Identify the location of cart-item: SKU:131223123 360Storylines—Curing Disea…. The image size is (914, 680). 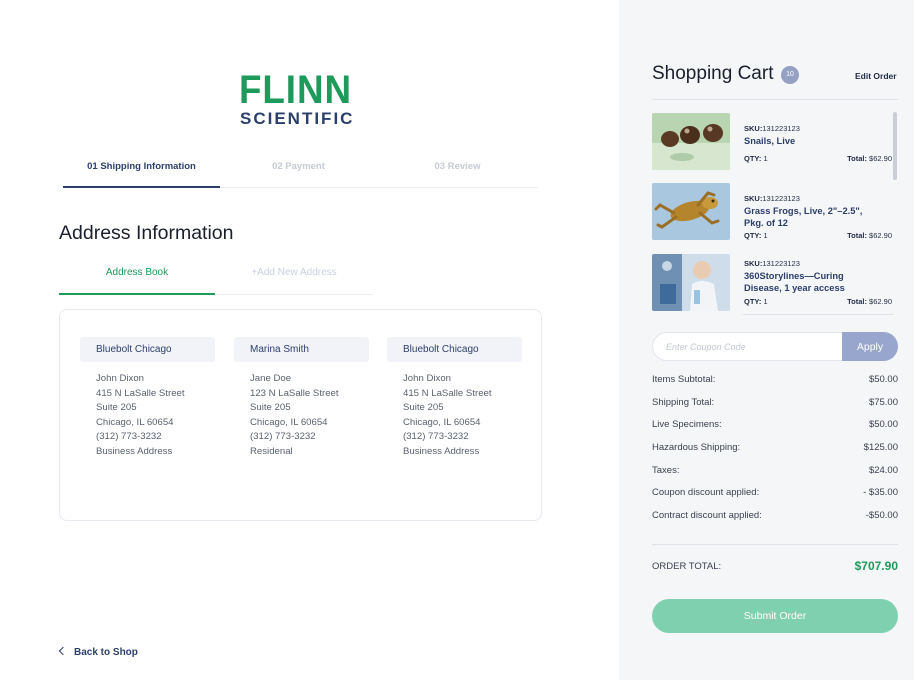
(772, 282).